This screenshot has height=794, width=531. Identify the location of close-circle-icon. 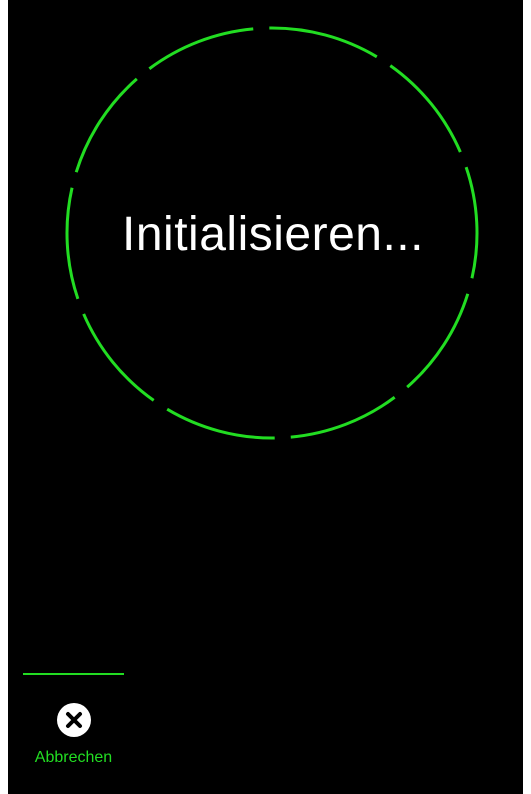
(74, 720).